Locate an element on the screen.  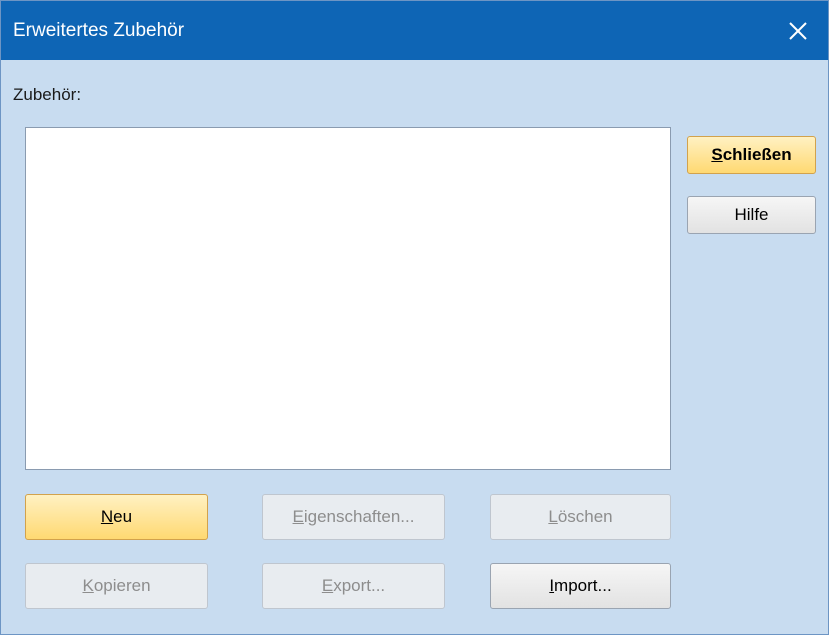
help-button: Hilfe is located at coordinates (751, 215).